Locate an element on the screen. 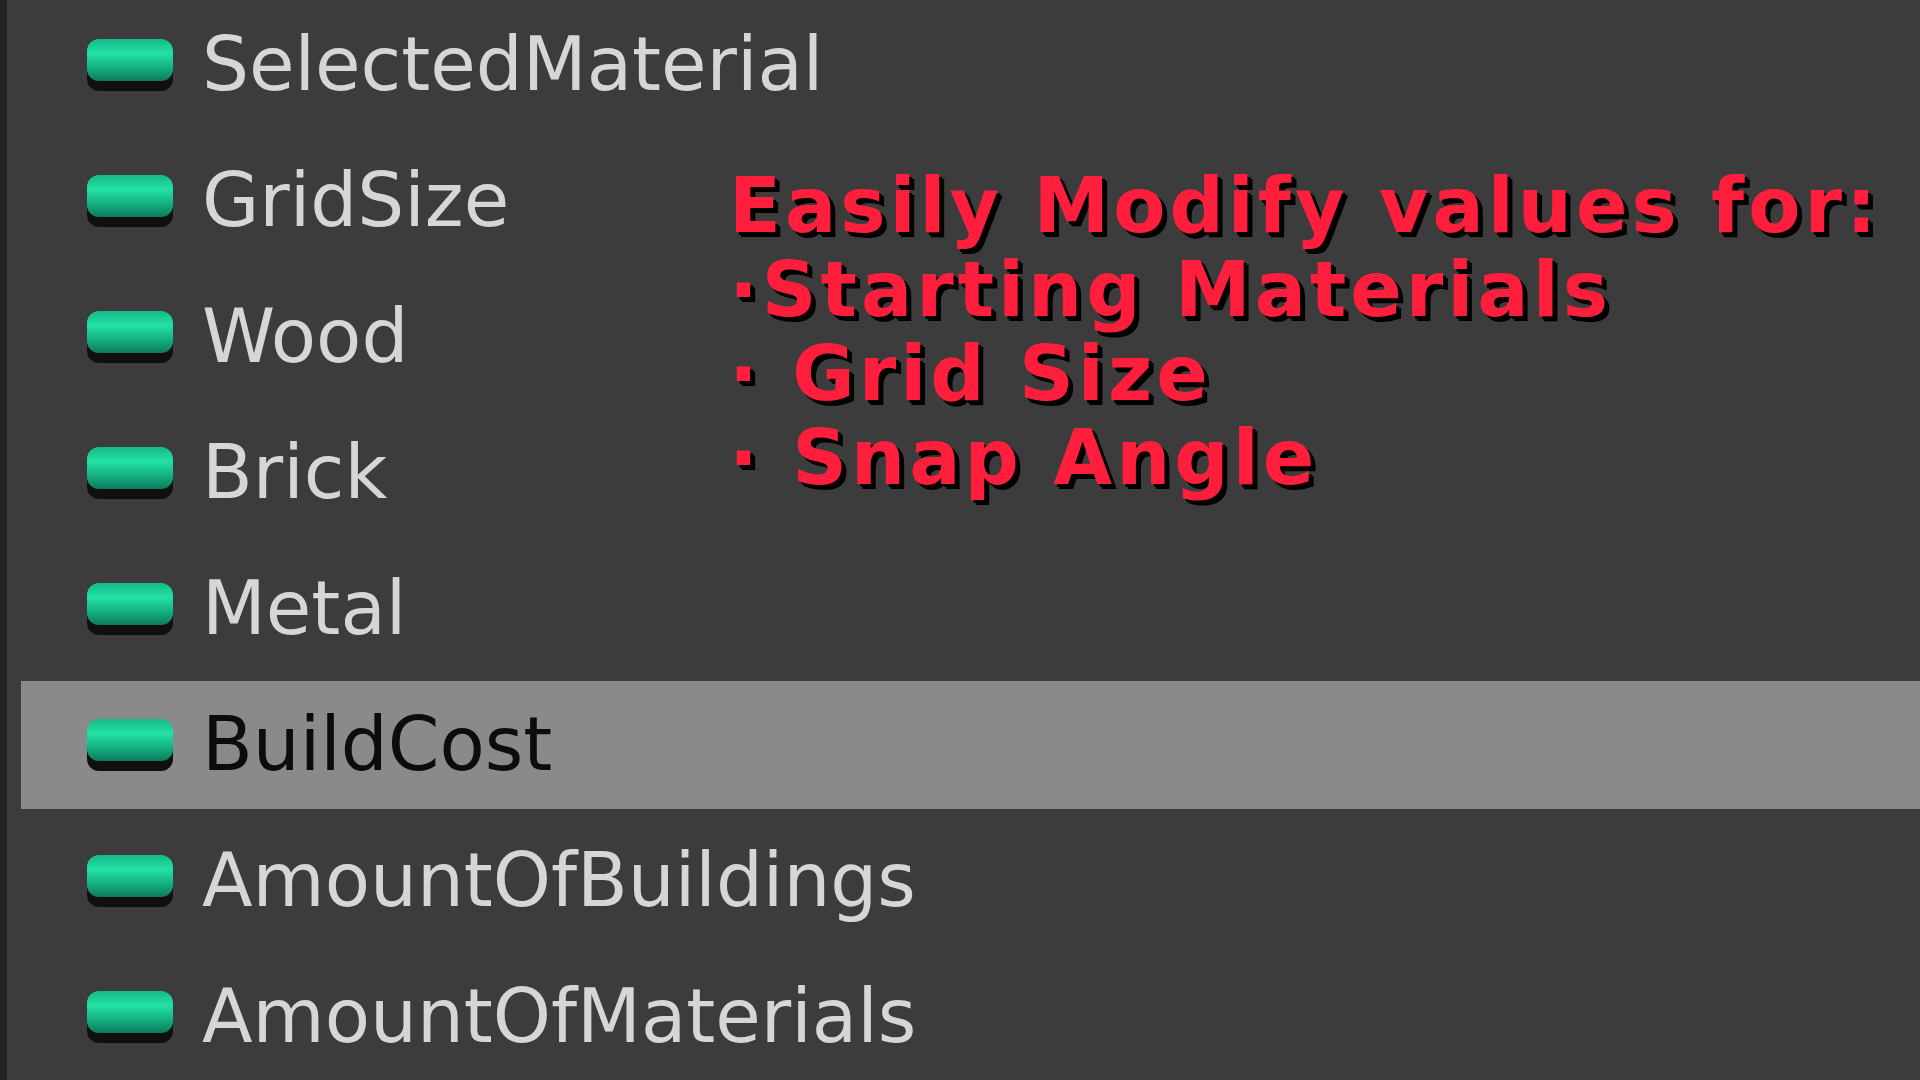  variable-item: SelectedMaterial is located at coordinates (455, 65).